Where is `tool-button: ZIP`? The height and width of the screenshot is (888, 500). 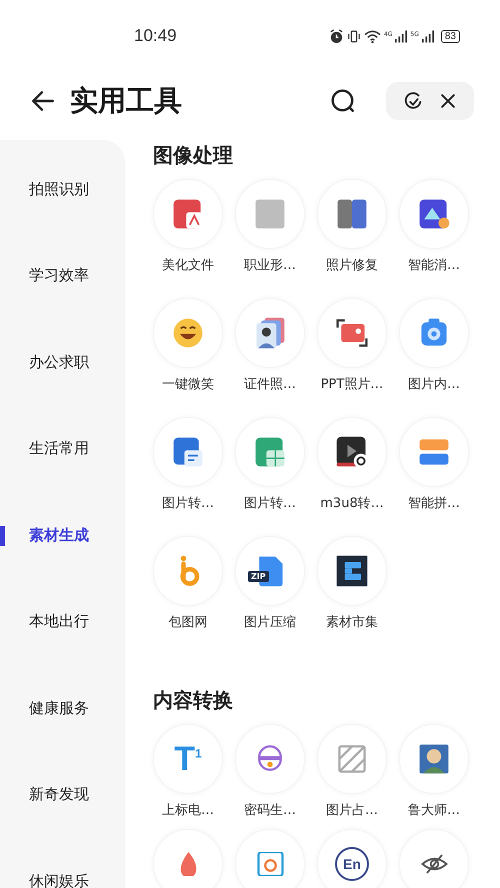 tool-button: ZIP is located at coordinates (270, 571).